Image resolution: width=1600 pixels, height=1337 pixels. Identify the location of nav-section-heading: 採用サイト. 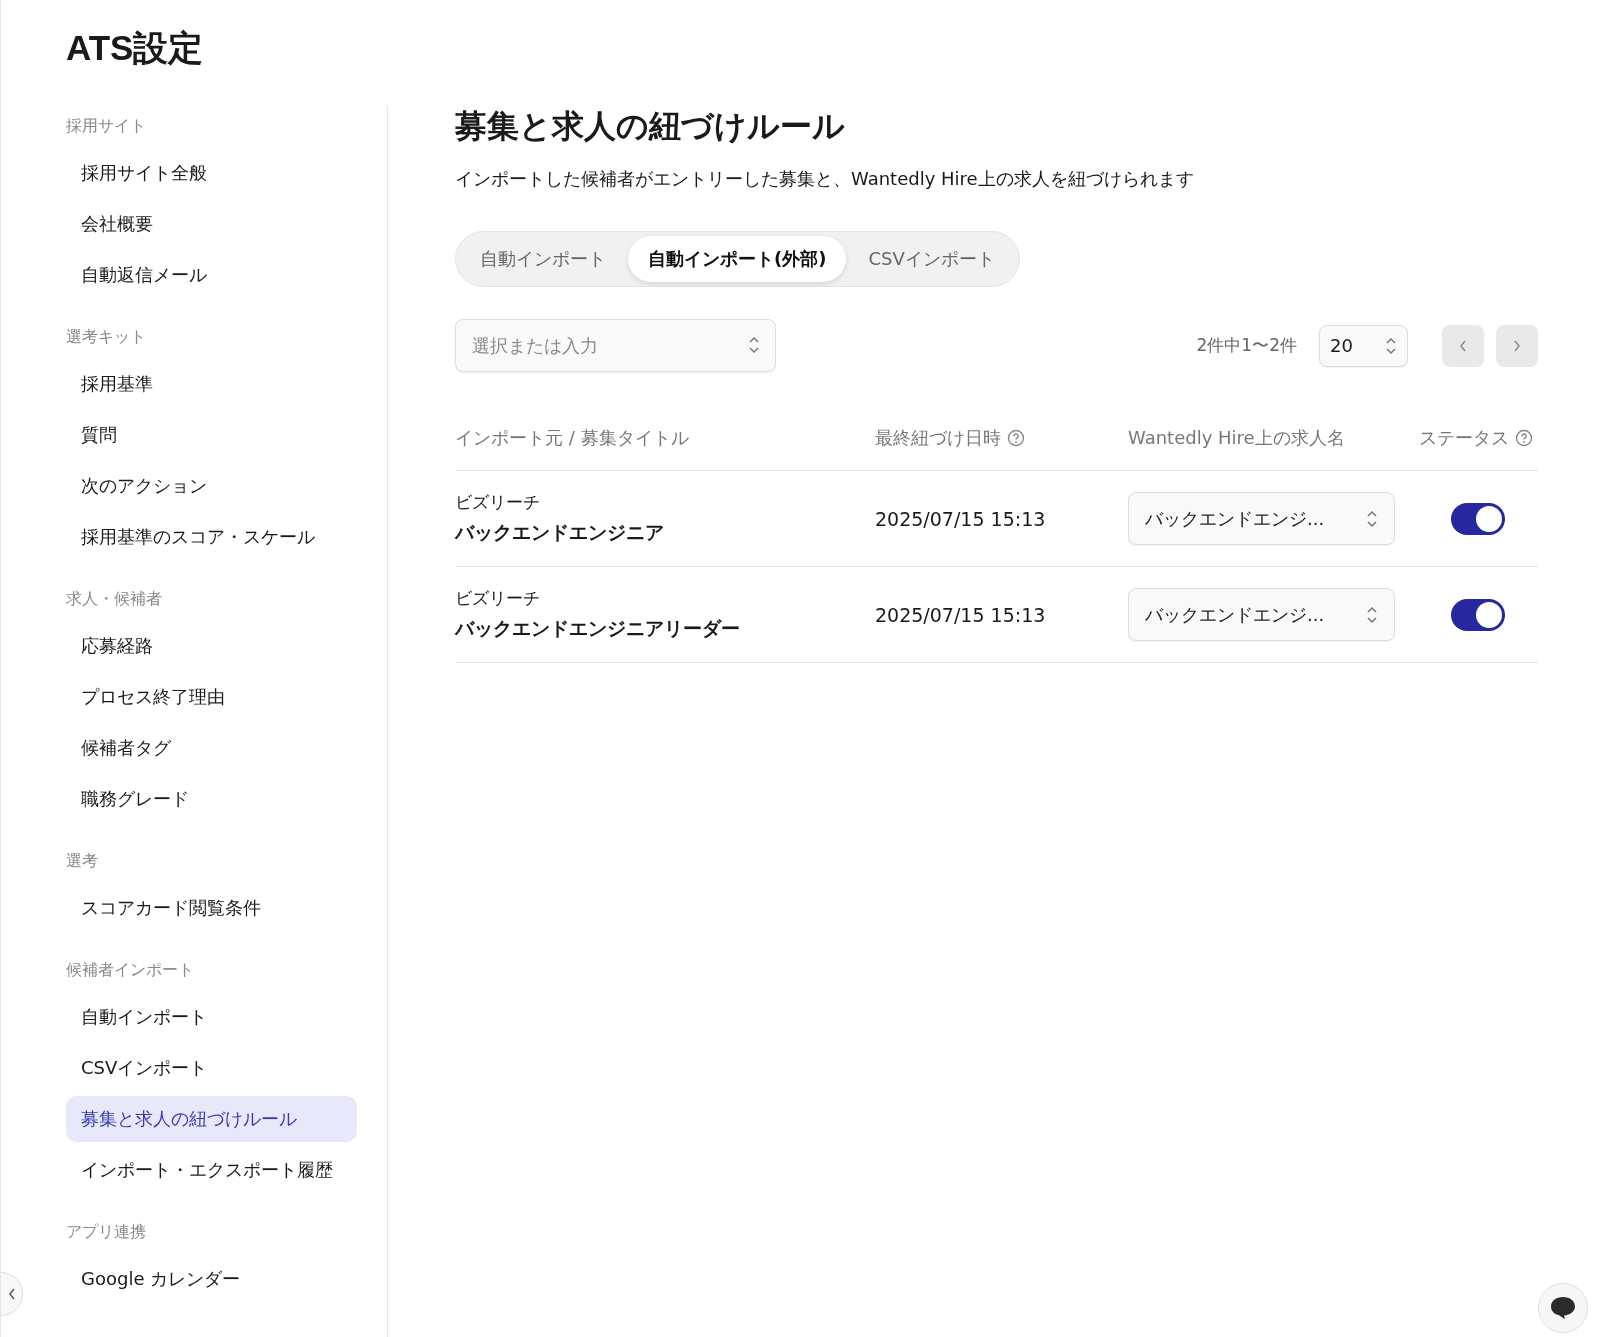
(106, 126).